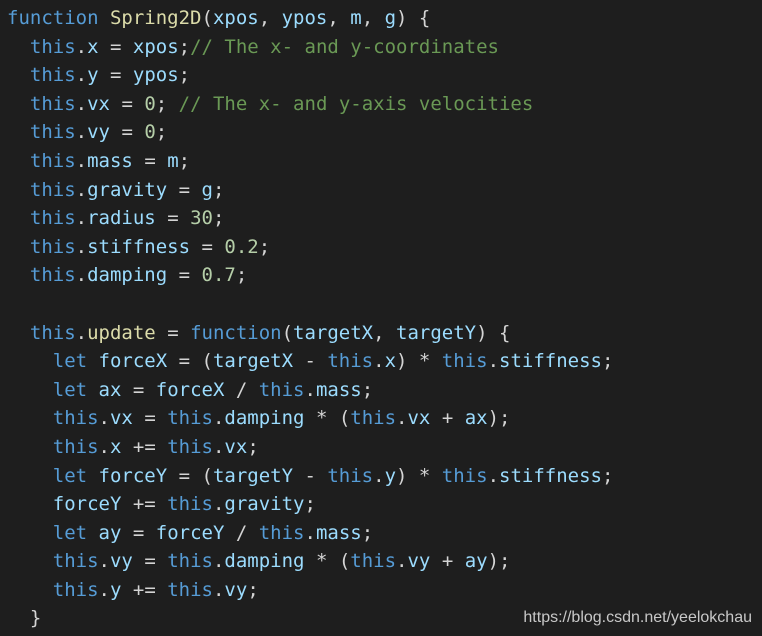 The height and width of the screenshot is (636, 762). Describe the element at coordinates (447, 561) in the screenshot. I see `punctuation-token: +` at that location.